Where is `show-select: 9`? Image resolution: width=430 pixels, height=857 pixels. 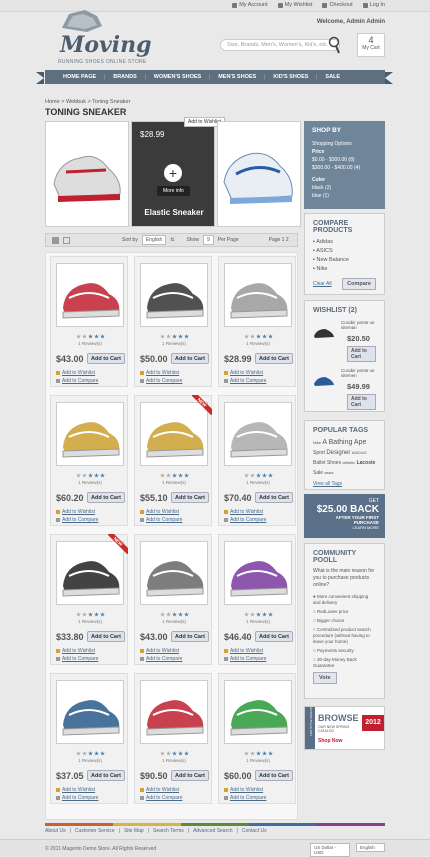 show-select: 9 is located at coordinates (208, 240).